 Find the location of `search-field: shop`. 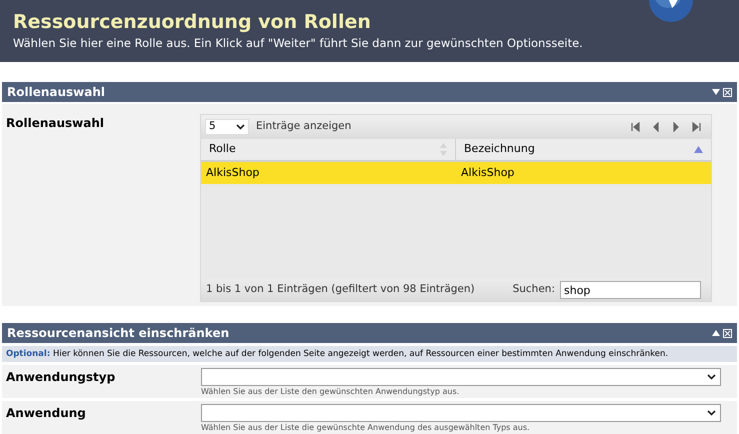

search-field: shop is located at coordinates (630, 290).